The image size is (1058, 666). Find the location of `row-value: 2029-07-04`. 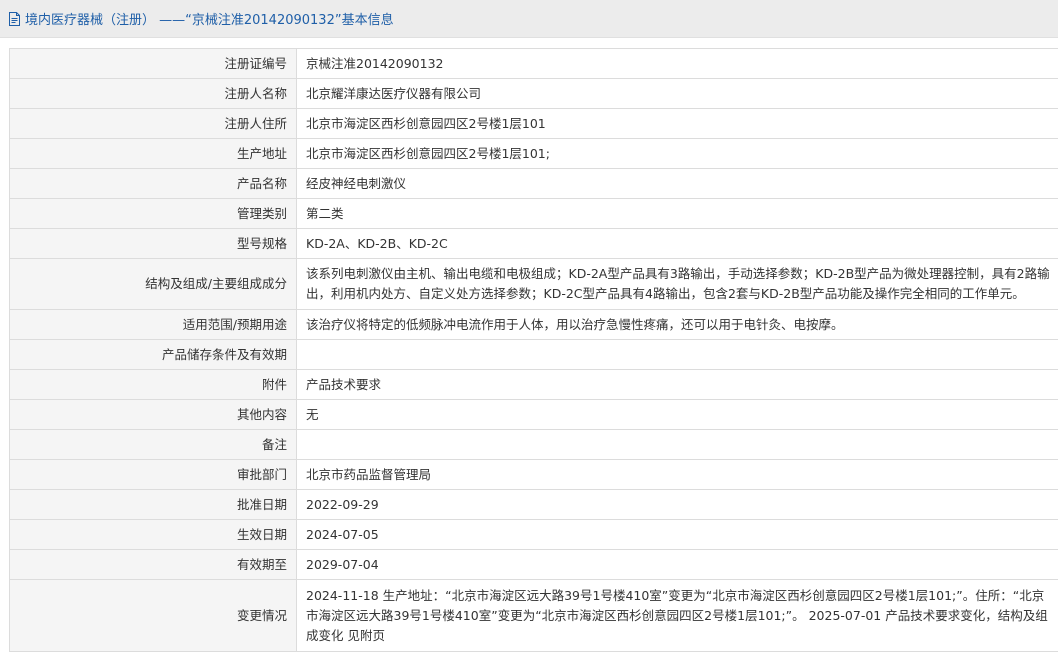

row-value: 2029-07-04 is located at coordinates (677, 564).